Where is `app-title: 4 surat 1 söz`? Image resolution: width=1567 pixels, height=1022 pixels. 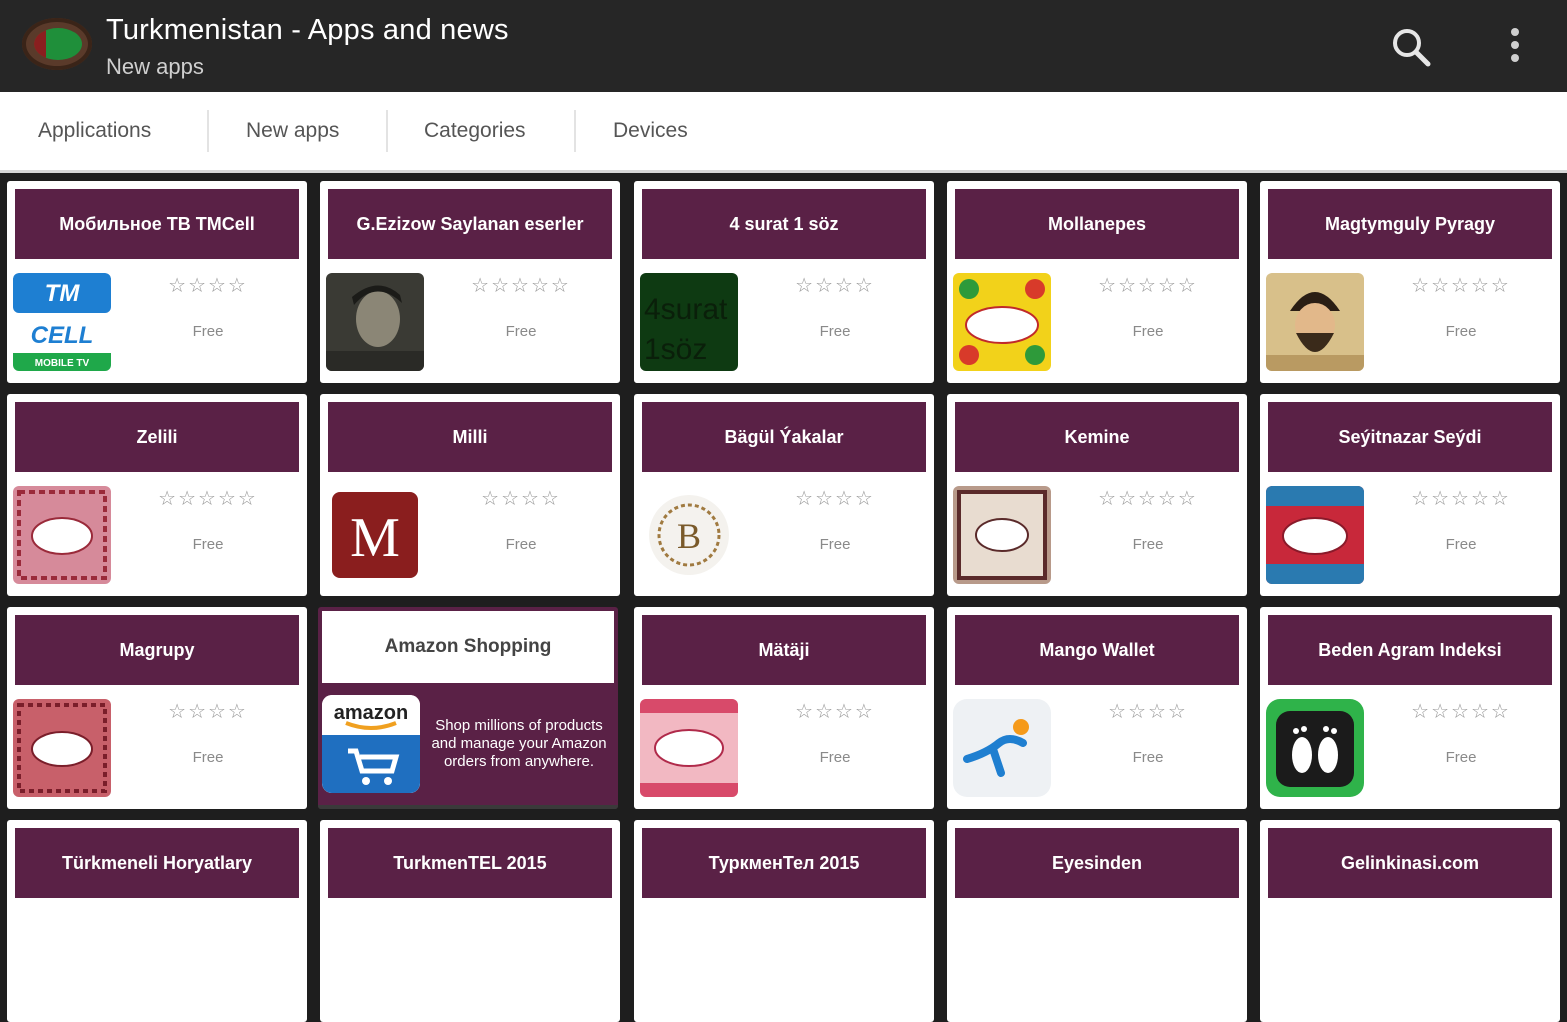 app-title: 4 surat 1 söz is located at coordinates (784, 224).